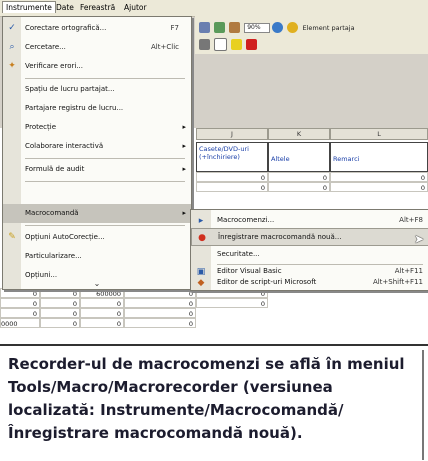 The width and height of the screenshot is (428, 461). What do you see at coordinates (235, 27) in the screenshot?
I see `drawing-icon` at bounding box center [235, 27].